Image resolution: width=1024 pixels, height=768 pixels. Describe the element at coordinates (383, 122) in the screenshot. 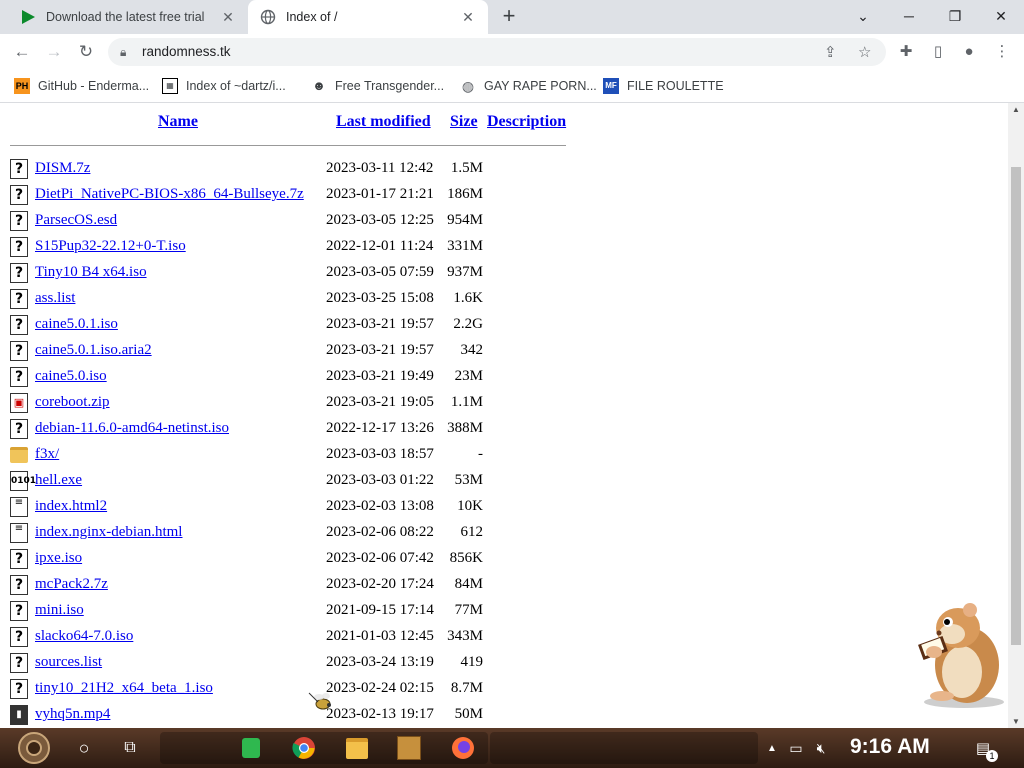

I see `sort-by-last-modified-link: Last modified` at that location.